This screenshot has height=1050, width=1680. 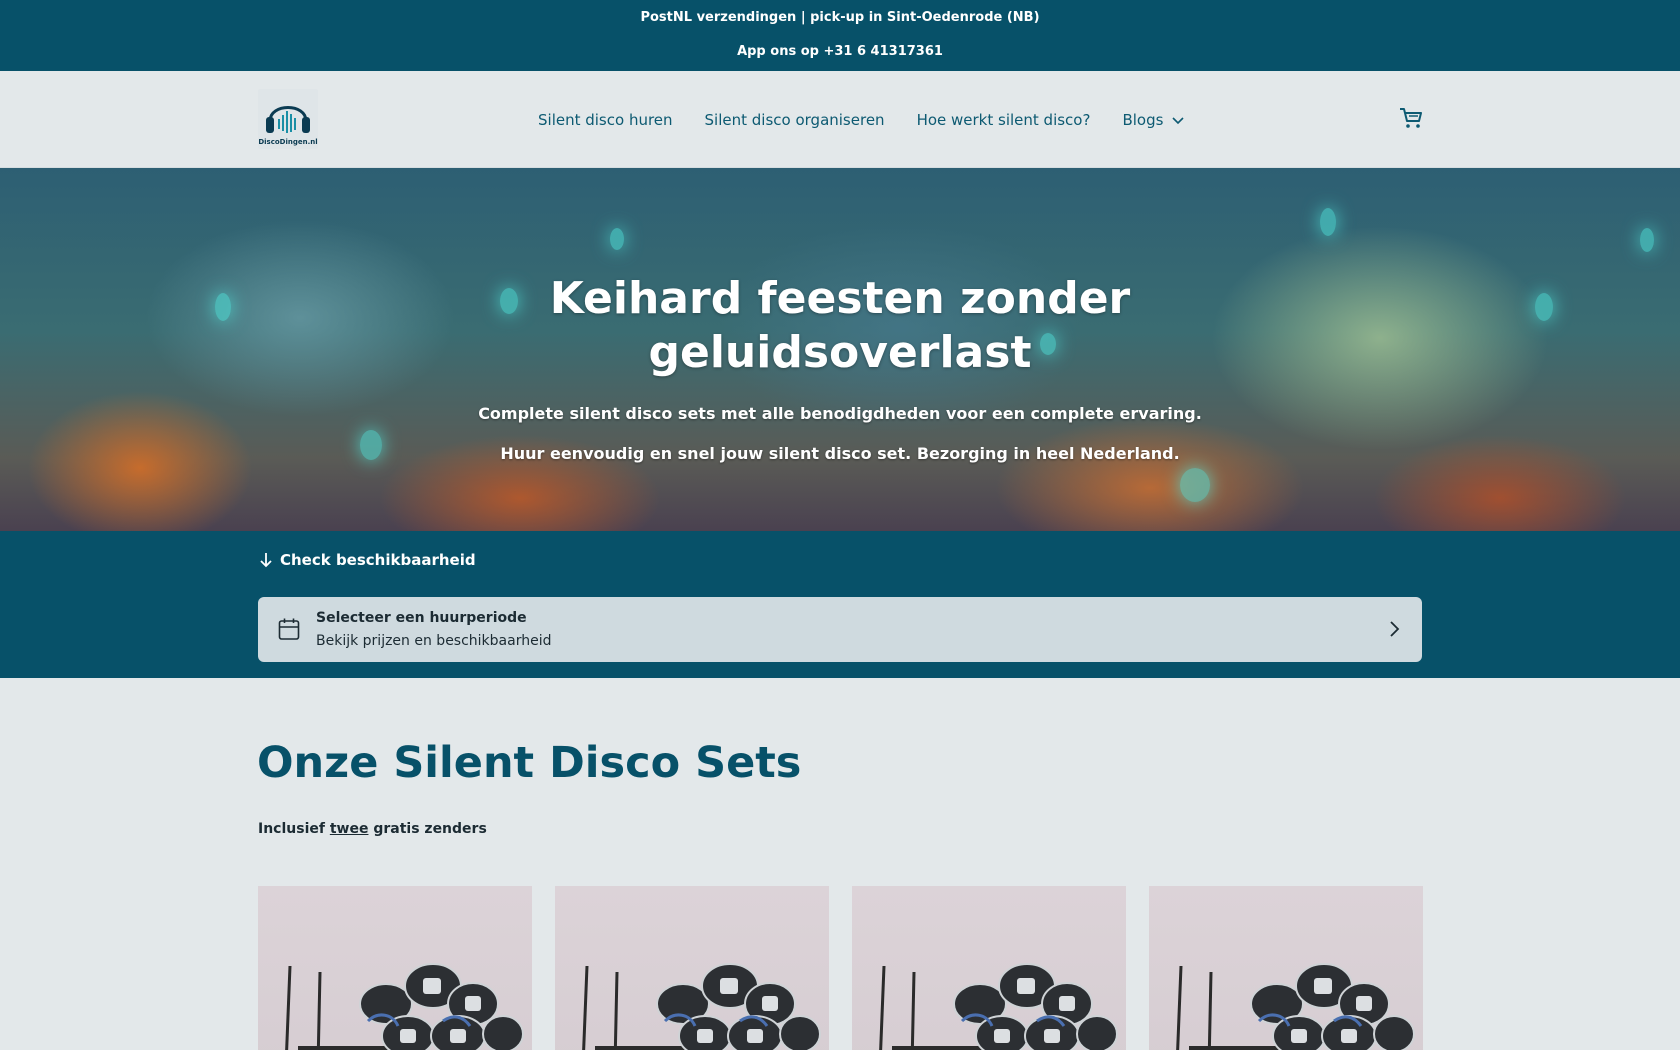 What do you see at coordinates (529, 763) in the screenshot?
I see `sets-heading: Onze Silent Disco Sets` at bounding box center [529, 763].